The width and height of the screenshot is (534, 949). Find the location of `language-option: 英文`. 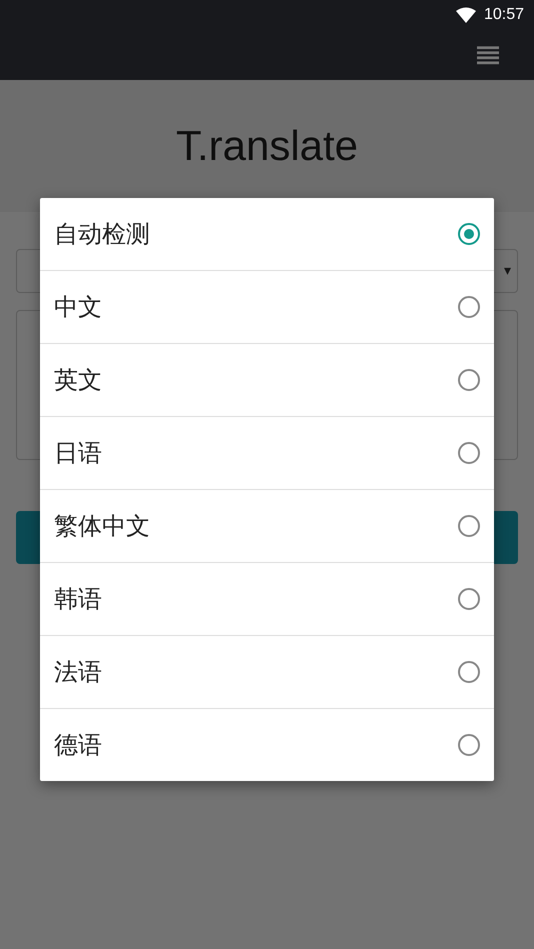

language-option: 英文 is located at coordinates (267, 379).